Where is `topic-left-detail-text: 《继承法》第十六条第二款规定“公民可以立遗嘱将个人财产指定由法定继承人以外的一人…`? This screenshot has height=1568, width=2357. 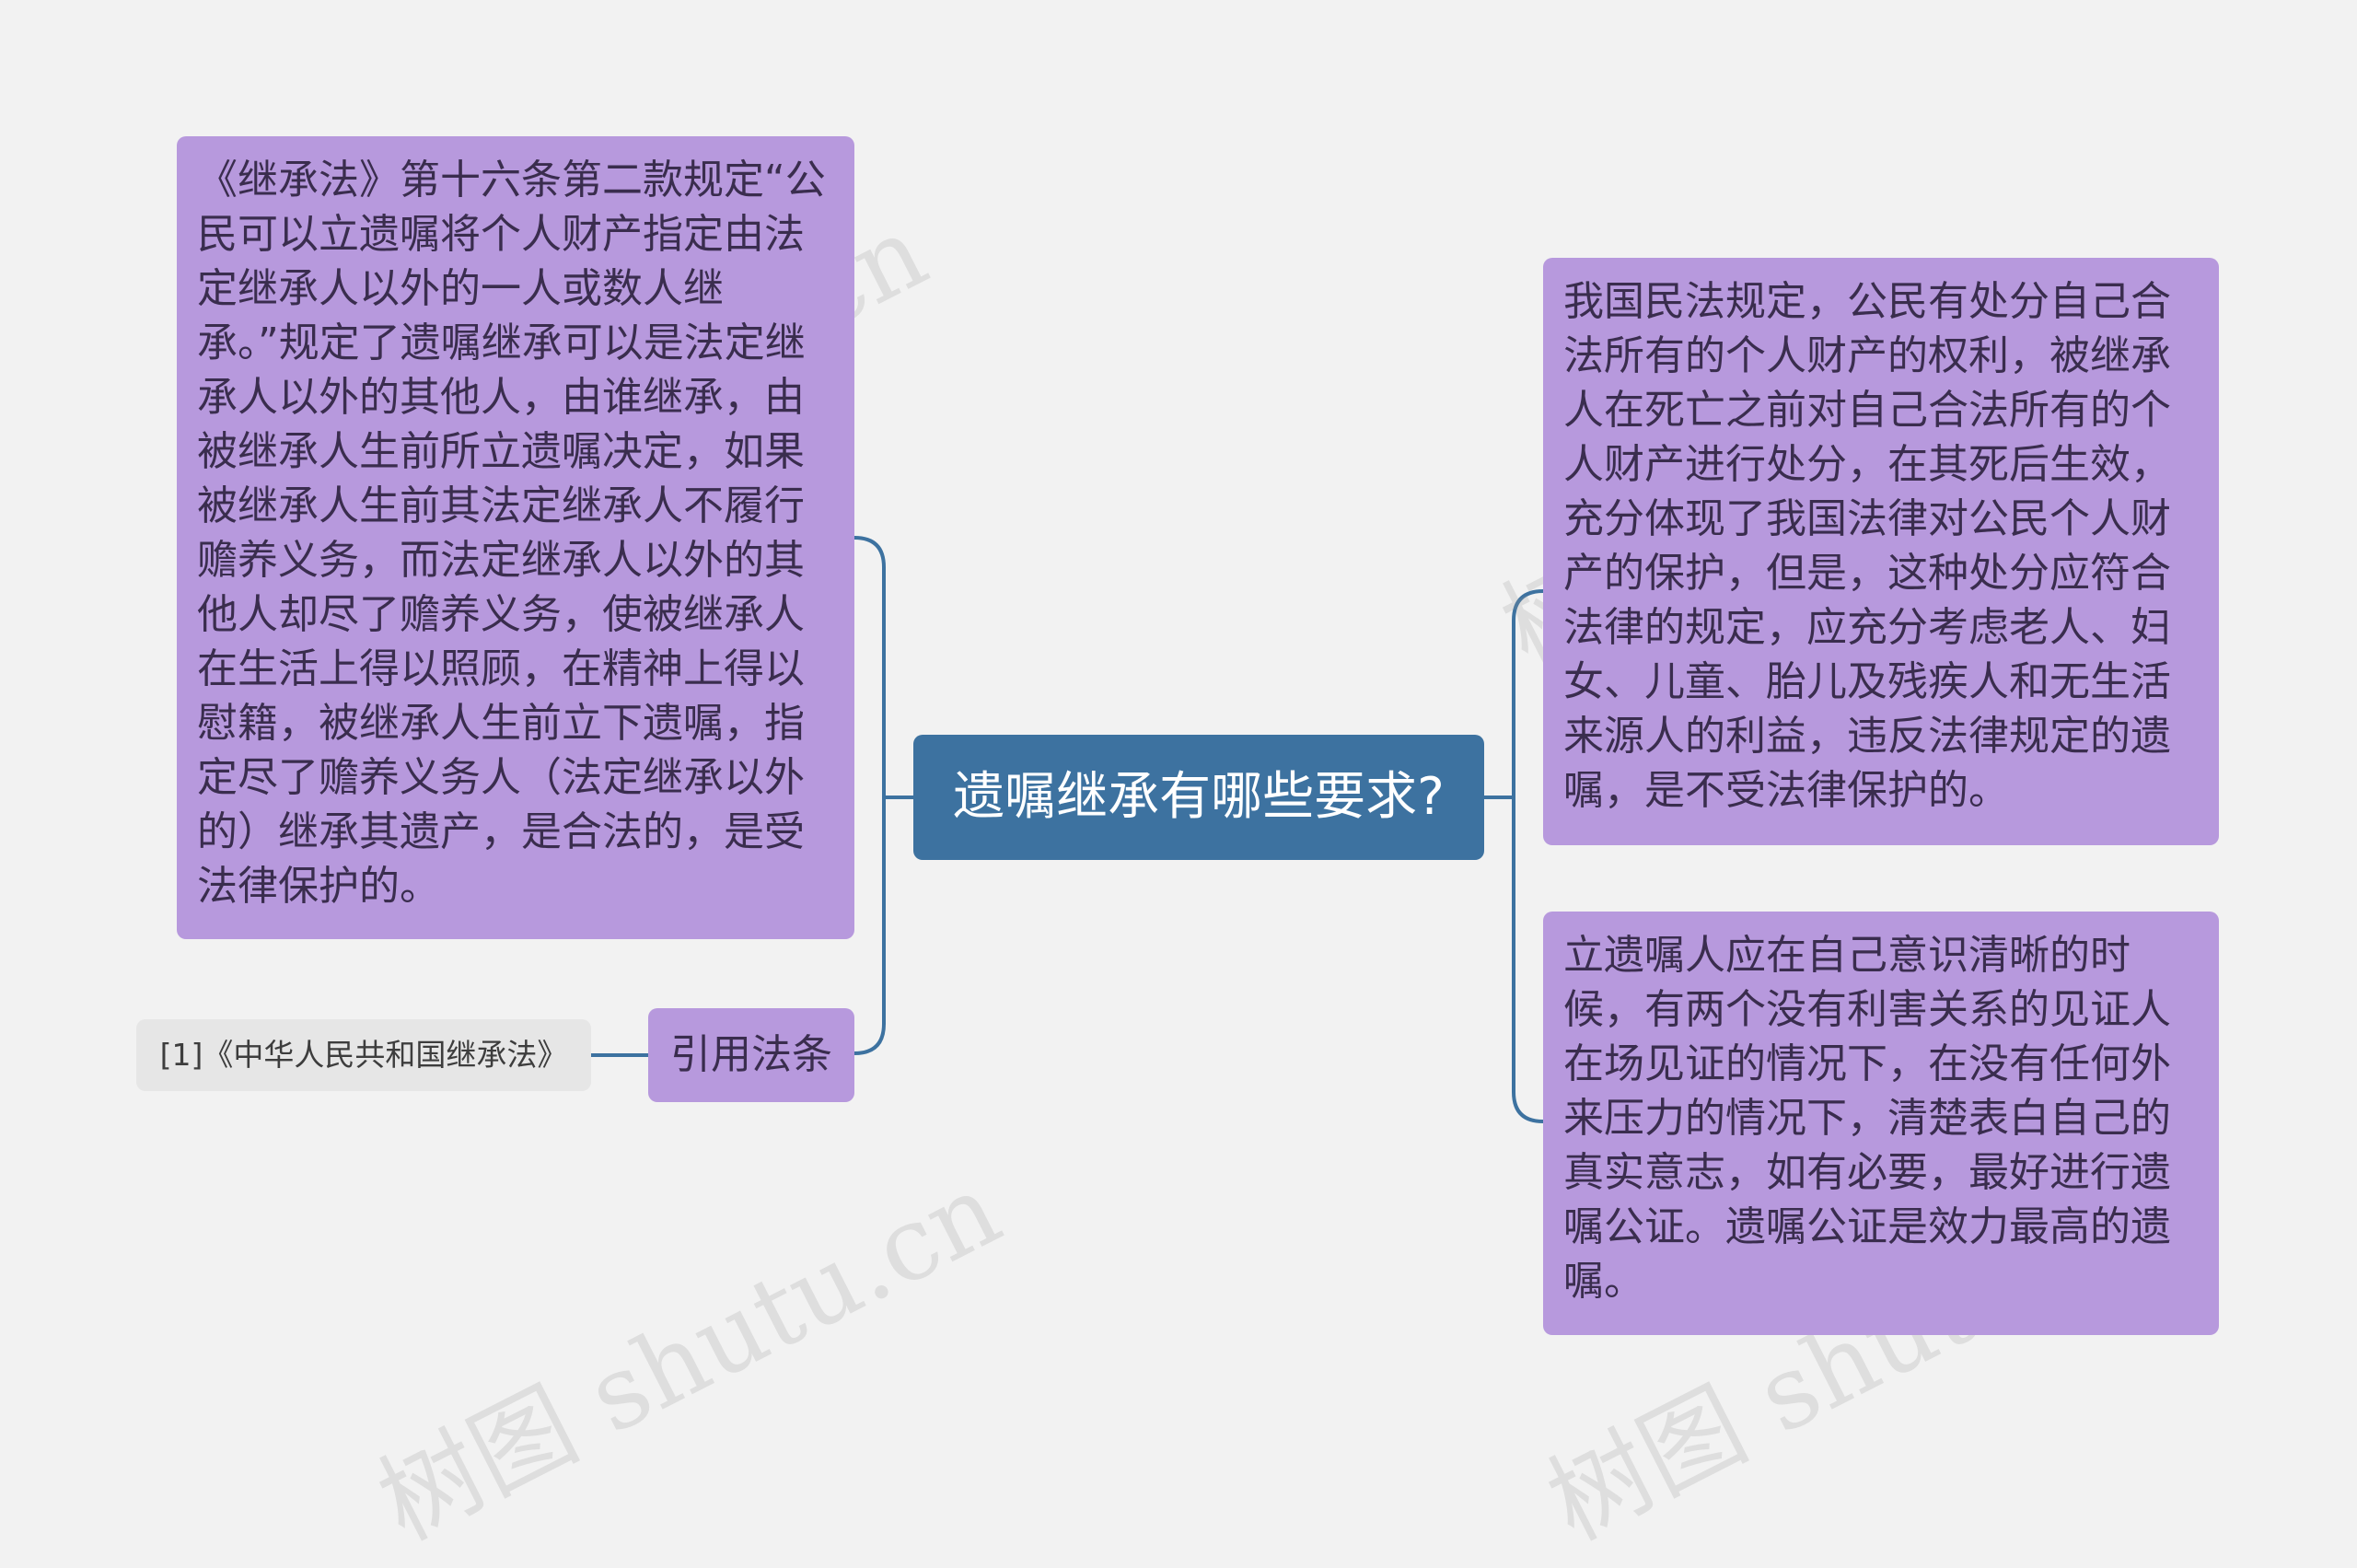
topic-left-detail-text: 《继承法》第十六条第二款规定“公民可以立遗嘱将个人财产指定由法定继承人以外的一人… is located at coordinates (511, 533).